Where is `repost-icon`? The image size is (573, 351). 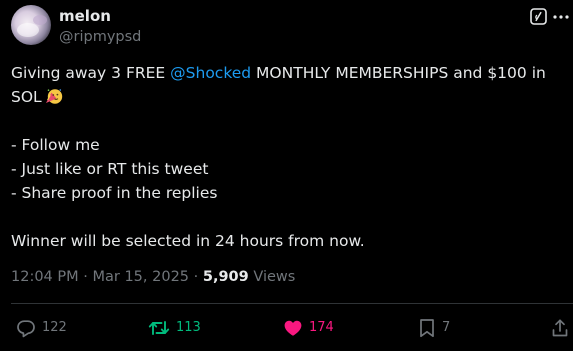
repost-icon is located at coordinates (159, 328).